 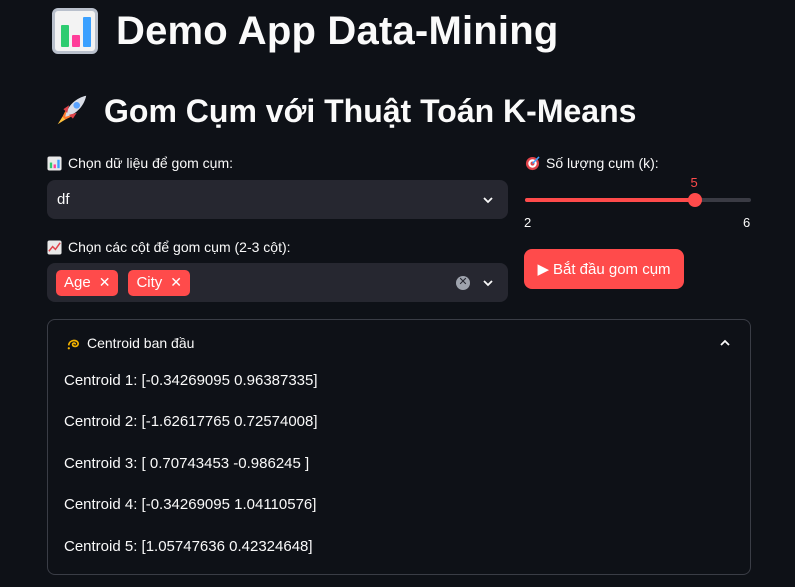 I want to click on centroid-line: Centroid 4: [-0.34269095 1.04110576], so click(x=190, y=504).